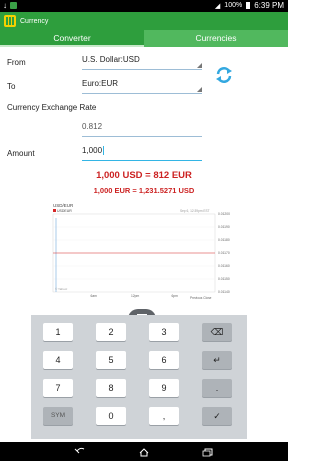 This screenshot has height=461, width=320. I want to click on exchange-rate-value: 0.812, so click(92, 126).